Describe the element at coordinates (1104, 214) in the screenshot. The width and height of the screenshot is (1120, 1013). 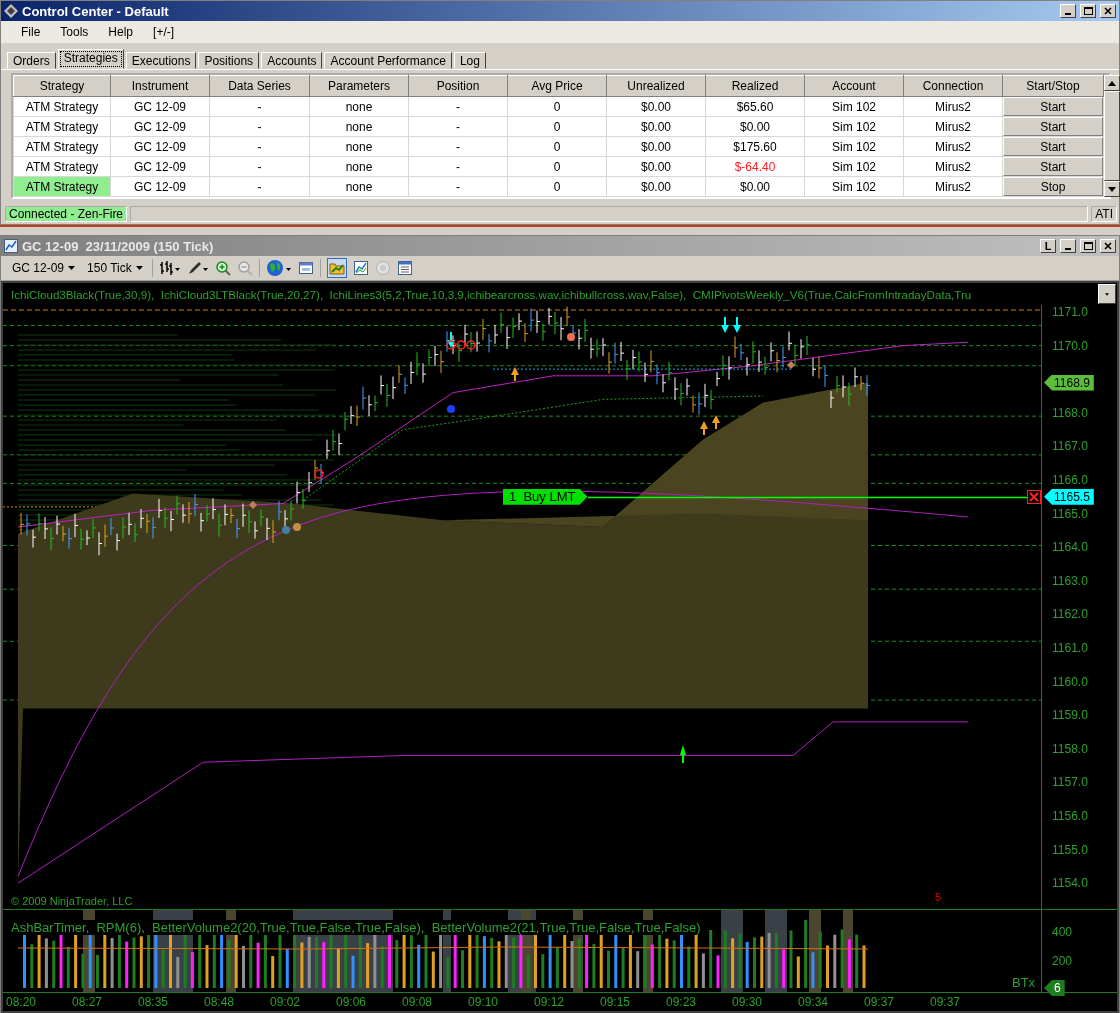
I see `status-text: ATI` at that location.